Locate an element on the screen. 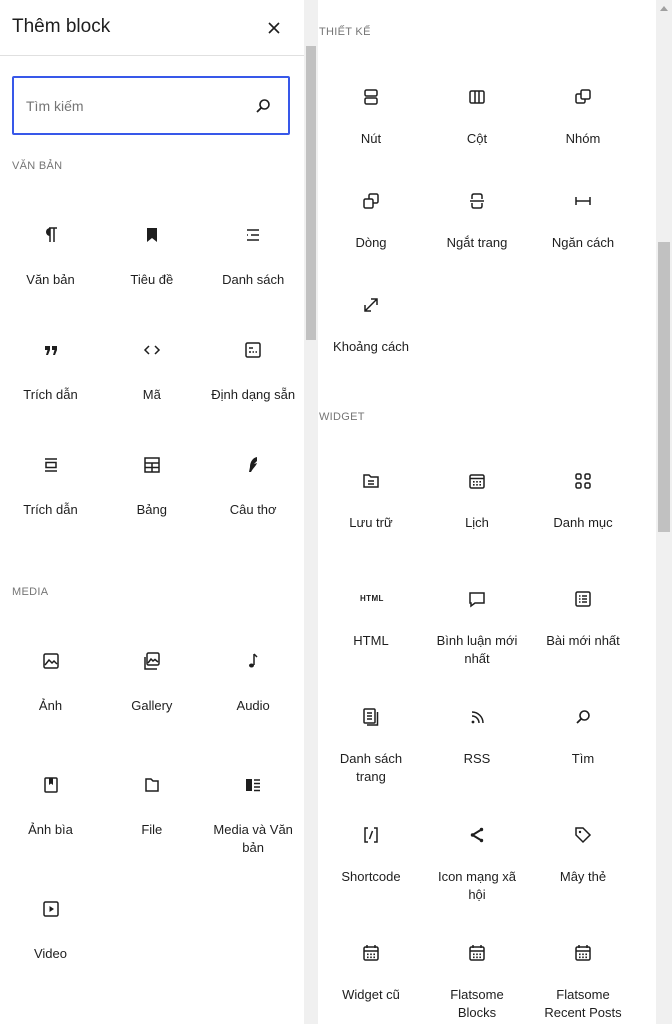  block-label: Dòng is located at coordinates (371, 242).